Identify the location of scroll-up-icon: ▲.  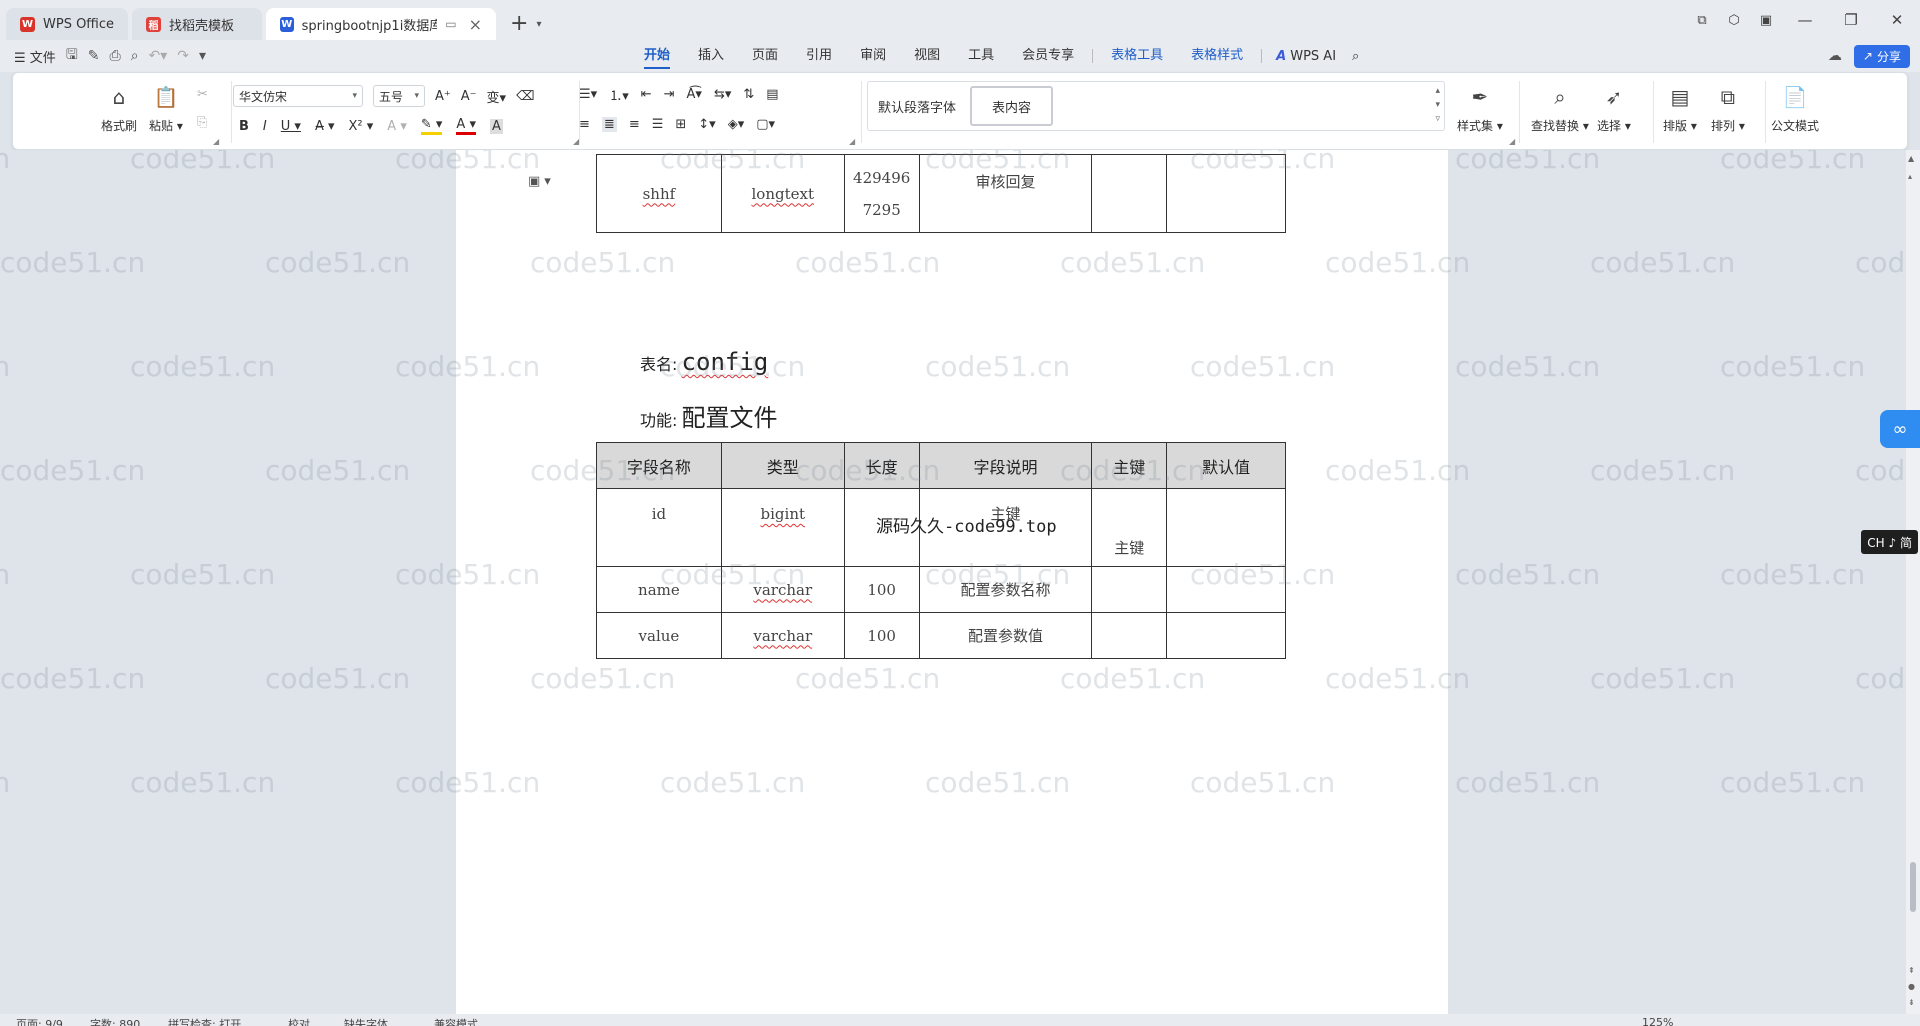
(1911, 158).